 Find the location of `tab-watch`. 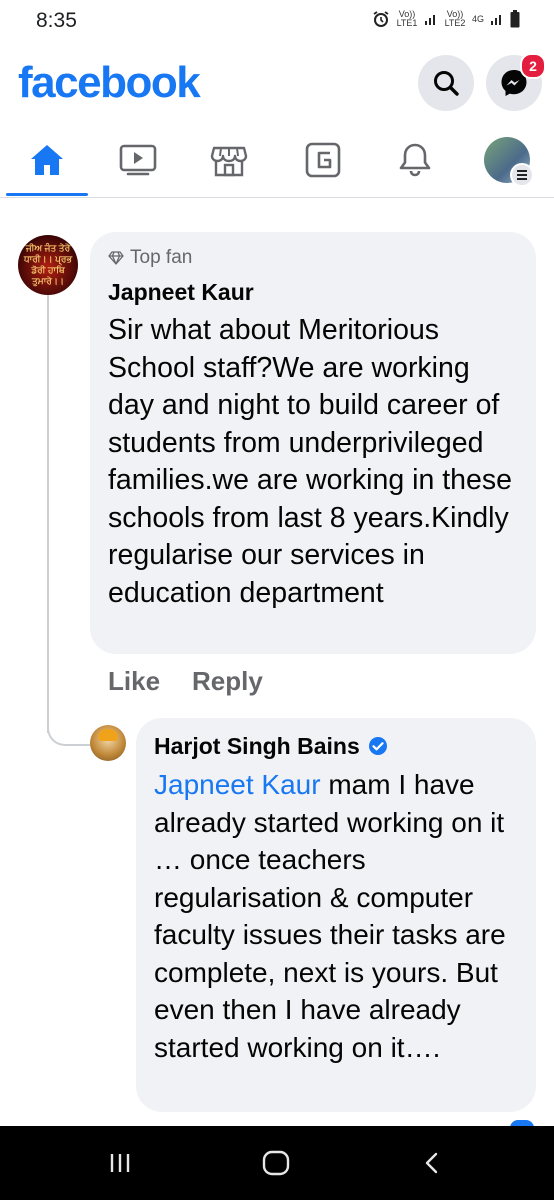

tab-watch is located at coordinates (138, 160).